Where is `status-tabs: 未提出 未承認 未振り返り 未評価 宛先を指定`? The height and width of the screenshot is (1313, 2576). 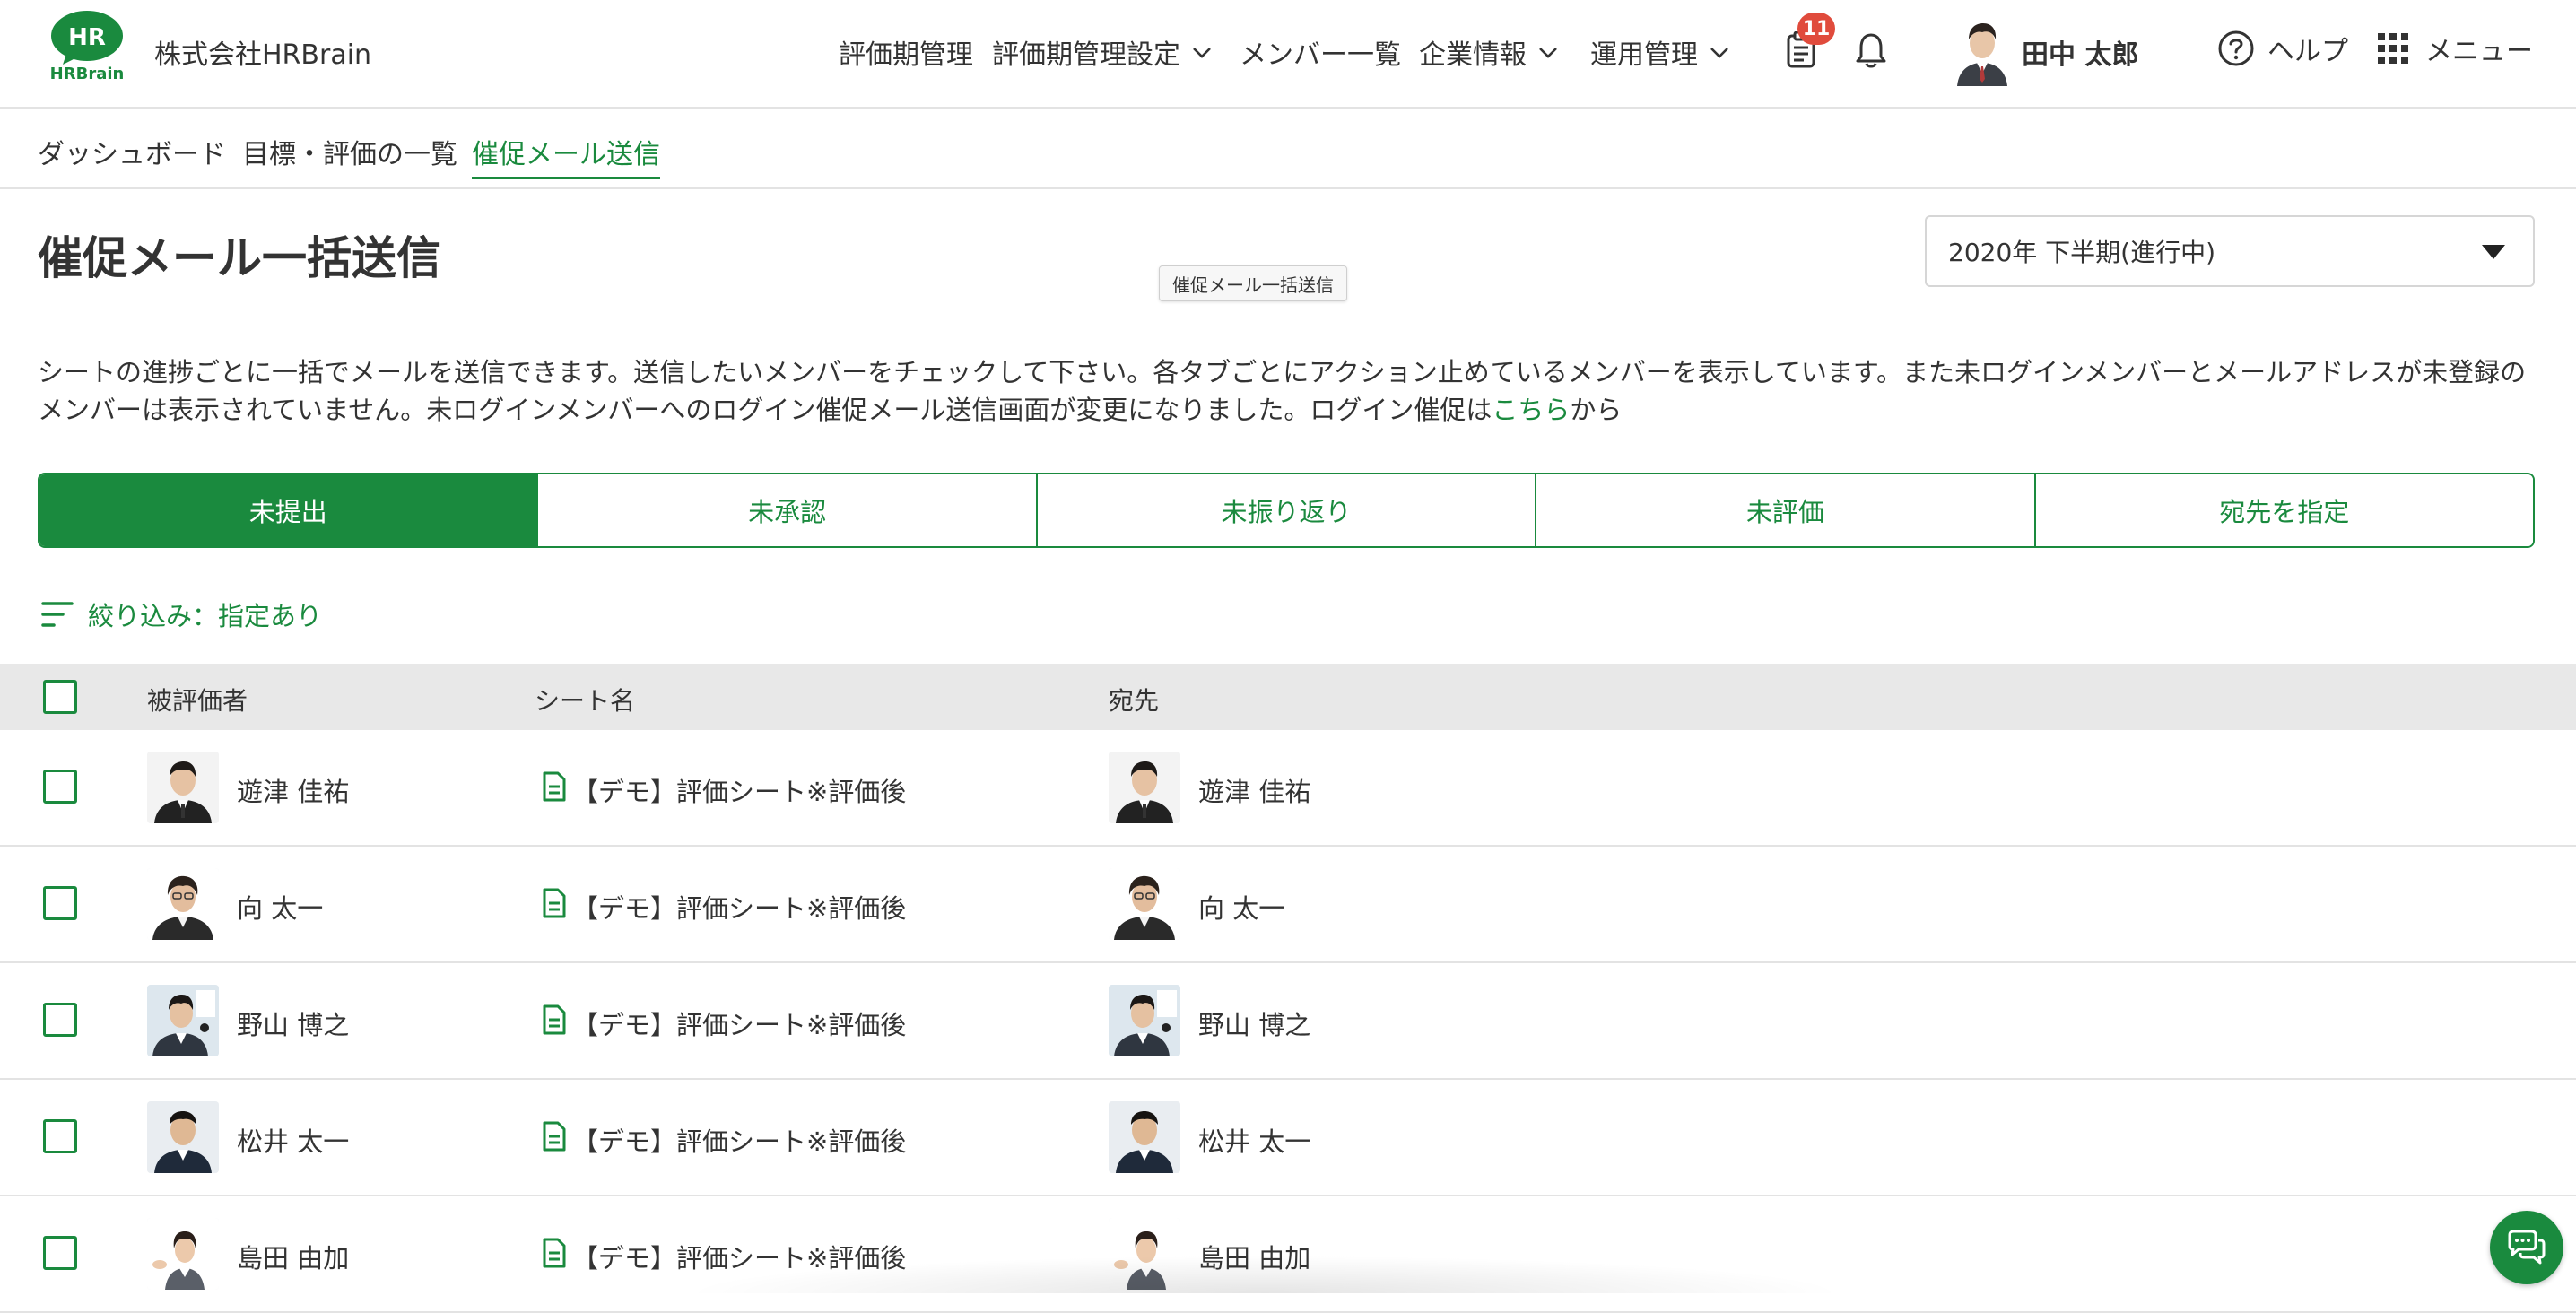 status-tabs: 未提出 未承認 未振り返り 未評価 宛先を指定 is located at coordinates (1286, 510).